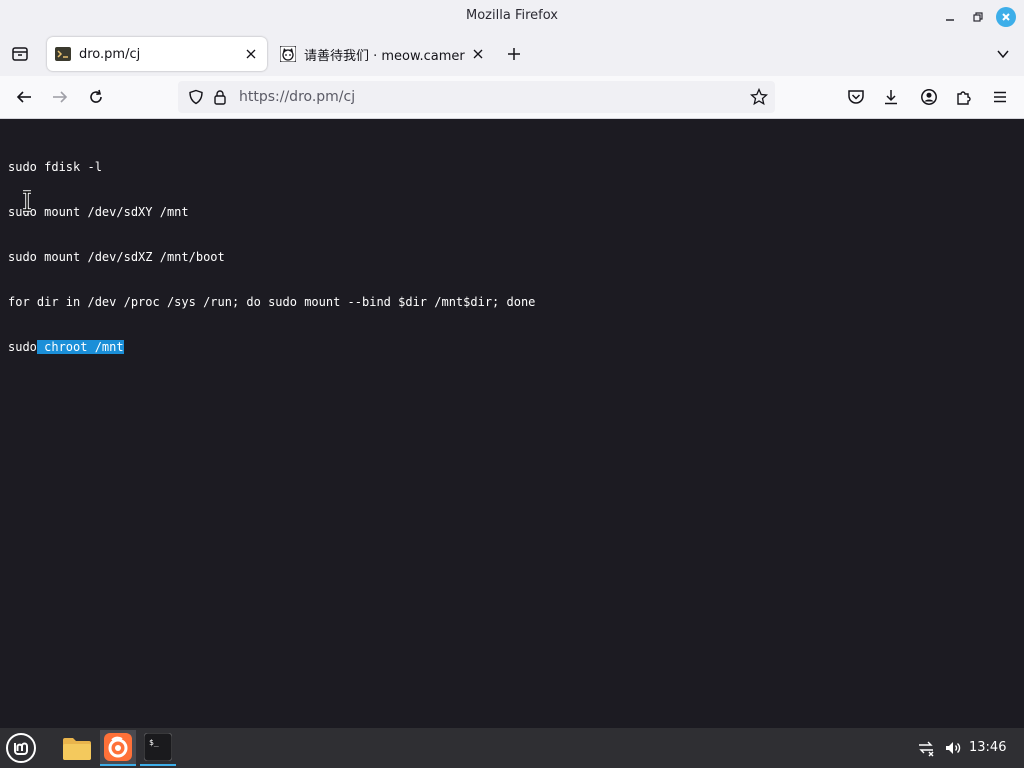 Image resolution: width=1024 pixels, height=768 pixels. I want to click on selected-text: chroot /mnt, so click(80, 347).